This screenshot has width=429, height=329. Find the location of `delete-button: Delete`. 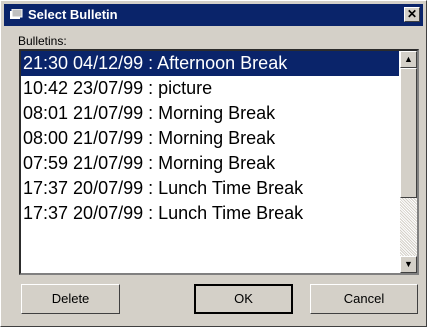

delete-button: Delete is located at coordinates (70, 299).